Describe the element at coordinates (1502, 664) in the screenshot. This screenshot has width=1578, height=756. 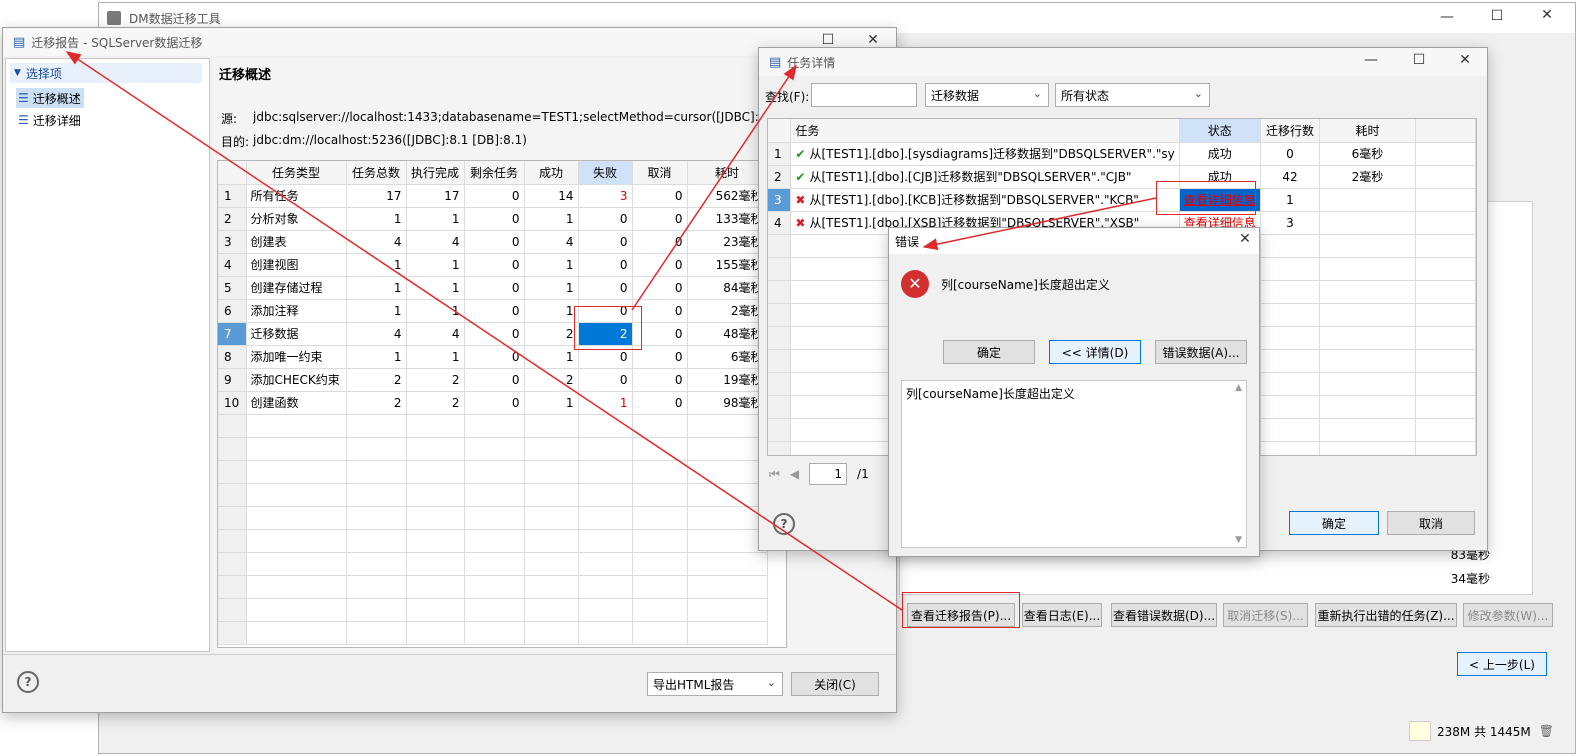
I see `prev-step-button: < 上一步(L)` at that location.